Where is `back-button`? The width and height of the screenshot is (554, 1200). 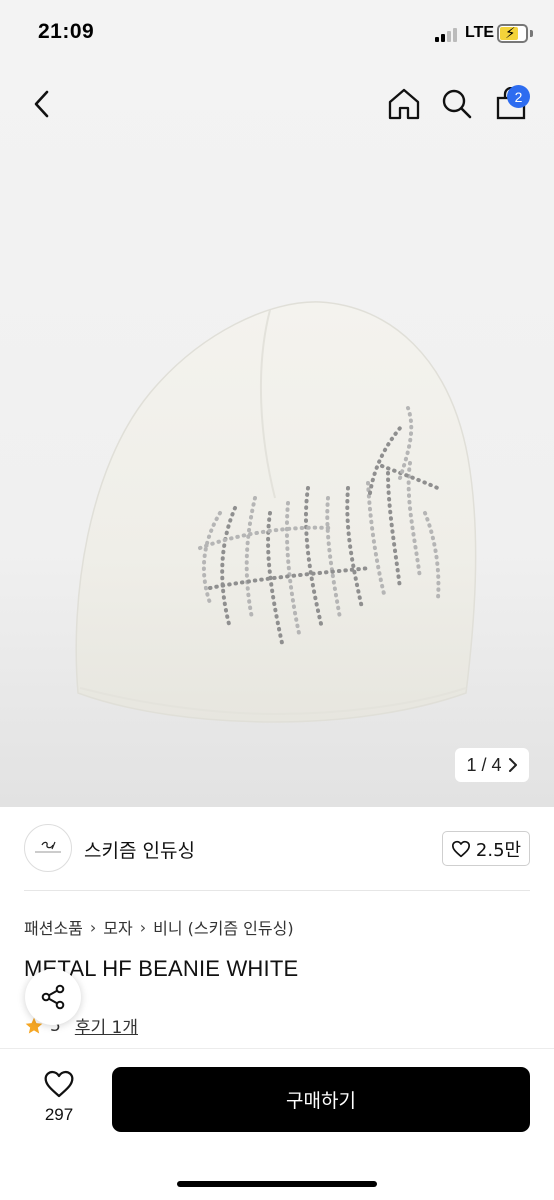 back-button is located at coordinates (42, 104).